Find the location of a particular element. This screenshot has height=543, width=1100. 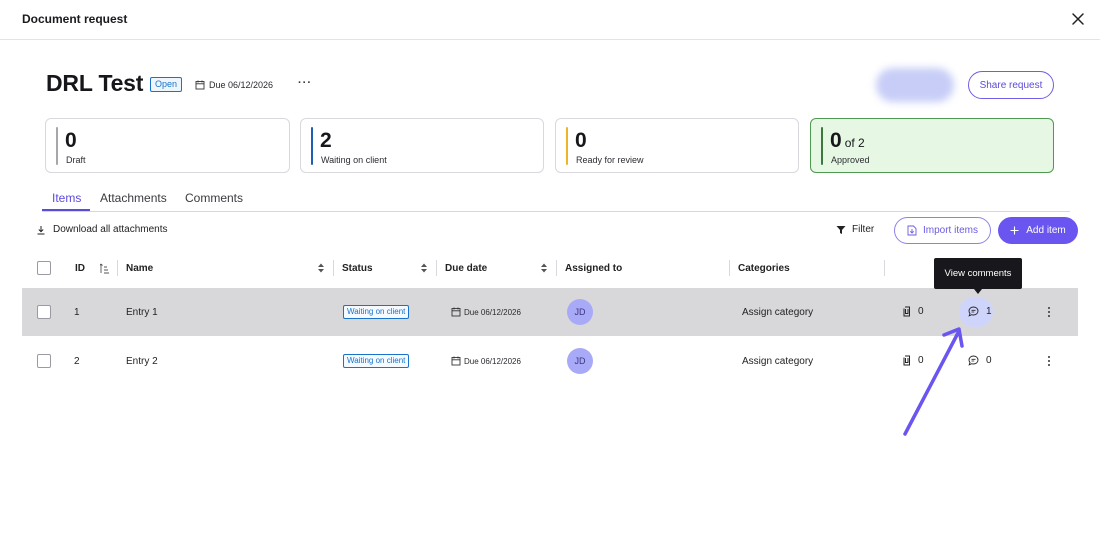

filter-button: Filter is located at coordinates (855, 229).